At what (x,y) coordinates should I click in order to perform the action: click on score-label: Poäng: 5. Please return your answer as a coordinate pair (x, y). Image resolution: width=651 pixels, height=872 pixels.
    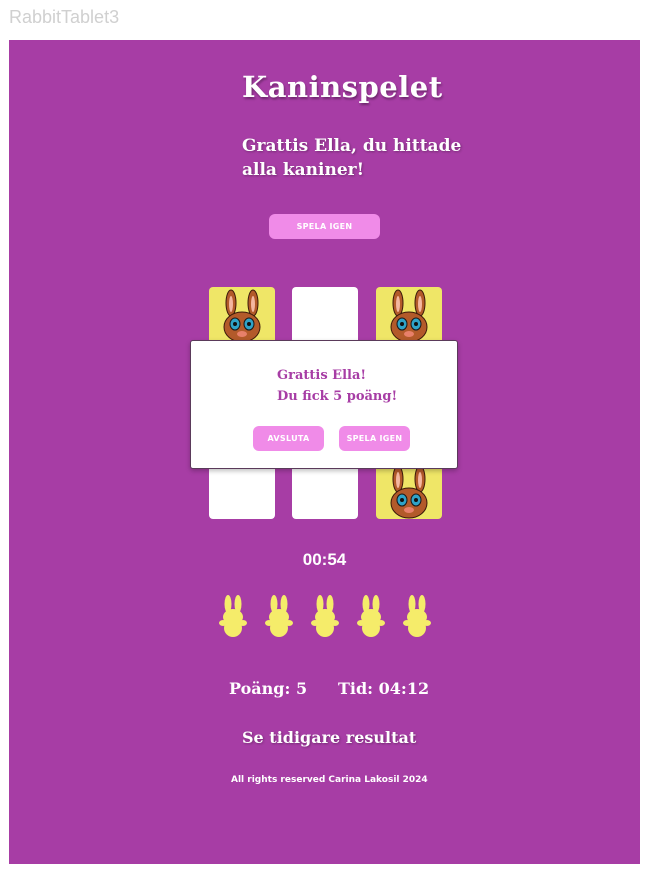
    Looking at the image, I should click on (268, 688).